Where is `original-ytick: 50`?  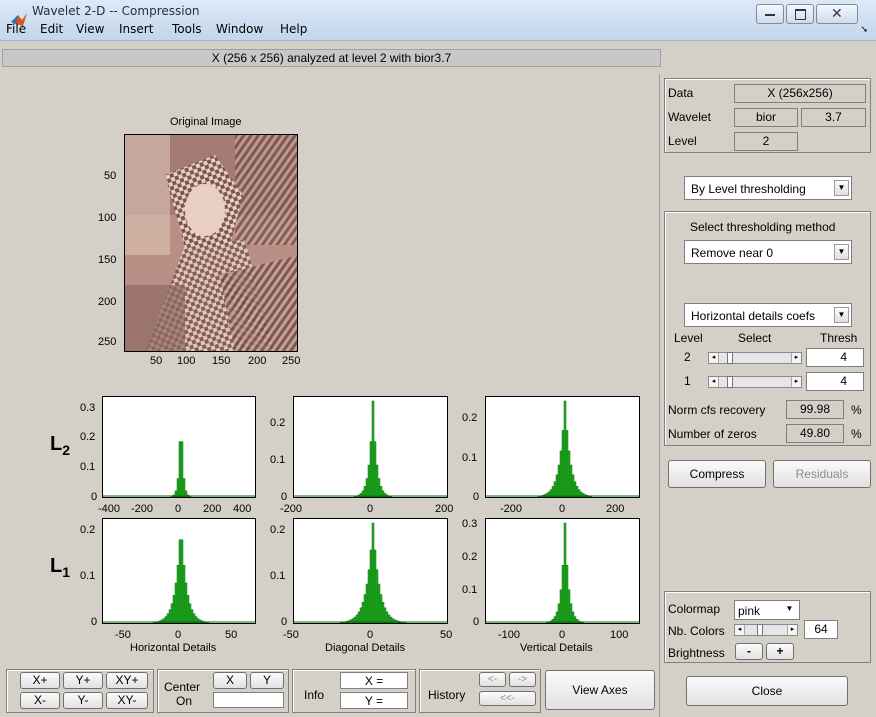
original-ytick: 50 is located at coordinates (110, 176).